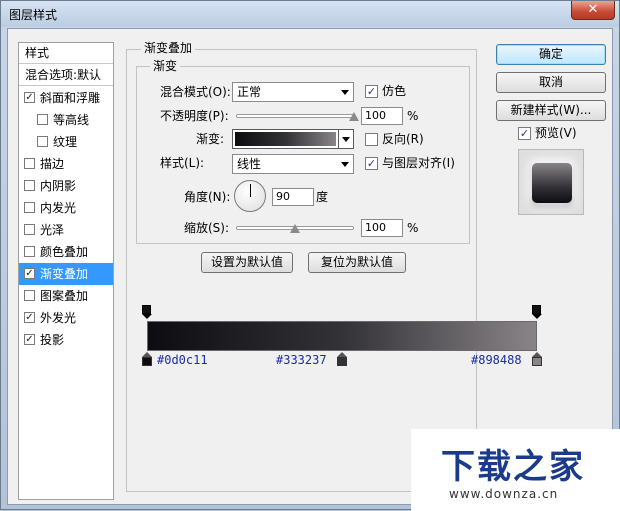 The height and width of the screenshot is (511, 620). I want to click on gradient-subgroup-title: 渐变, so click(165, 66).